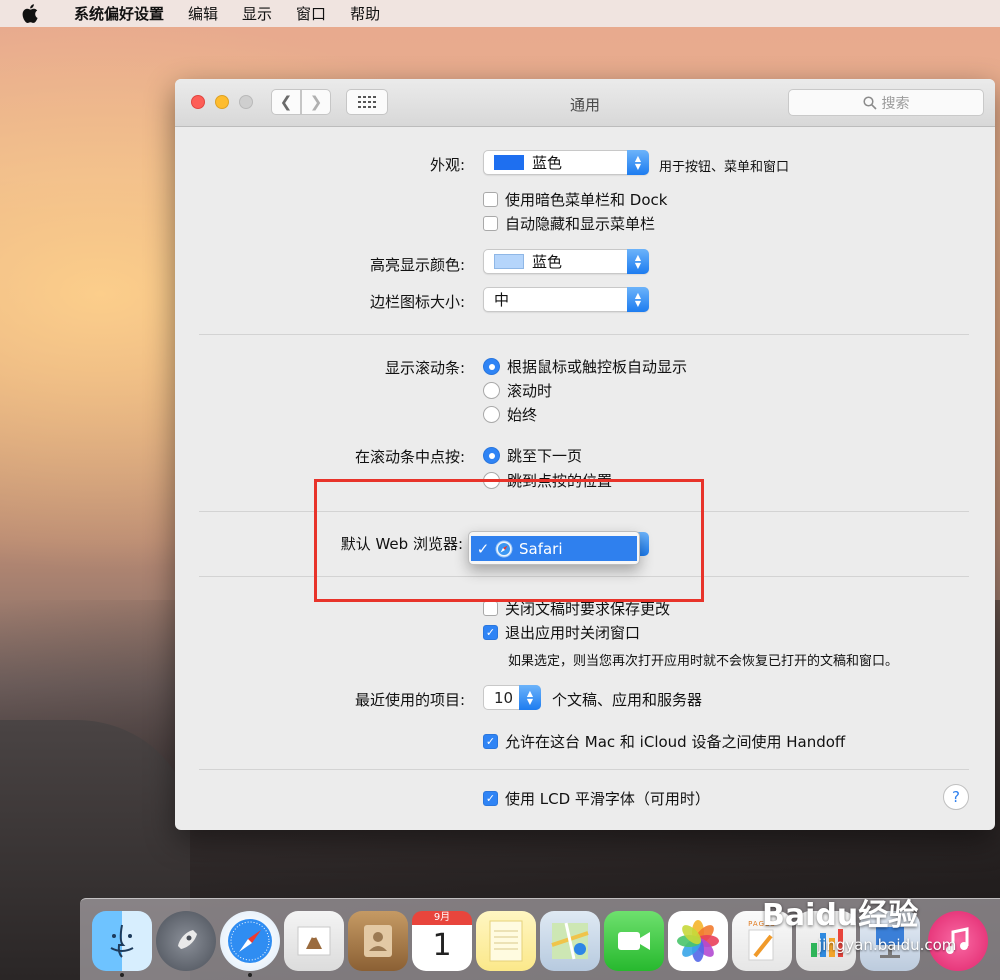  What do you see at coordinates (442, 945) in the screenshot?
I see `calendar-day: 1` at bounding box center [442, 945].